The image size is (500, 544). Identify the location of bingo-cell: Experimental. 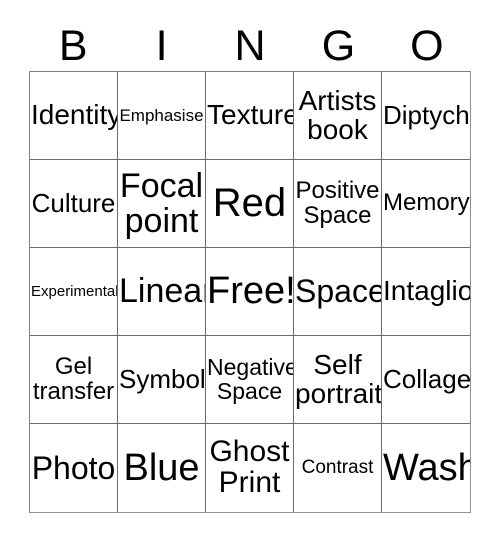
(74, 292).